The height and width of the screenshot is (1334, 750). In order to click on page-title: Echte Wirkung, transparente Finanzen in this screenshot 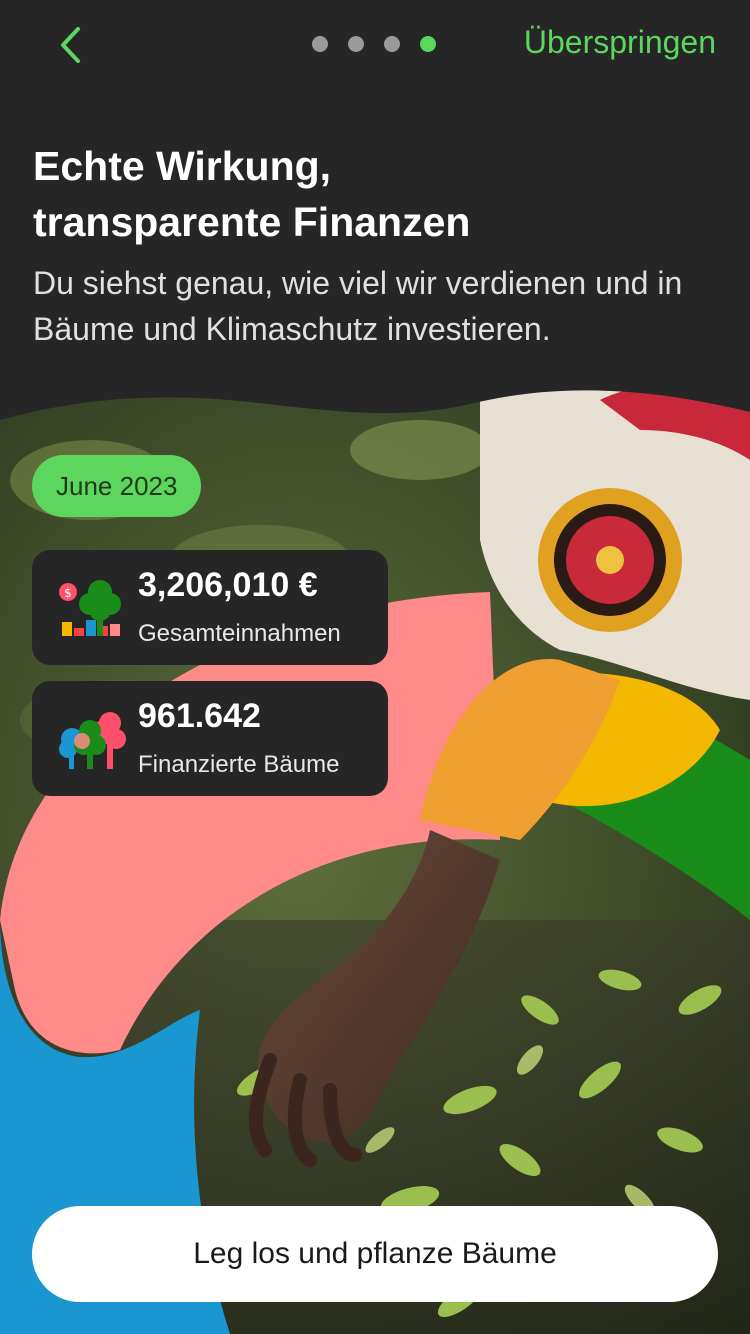, I will do `click(378, 194)`.